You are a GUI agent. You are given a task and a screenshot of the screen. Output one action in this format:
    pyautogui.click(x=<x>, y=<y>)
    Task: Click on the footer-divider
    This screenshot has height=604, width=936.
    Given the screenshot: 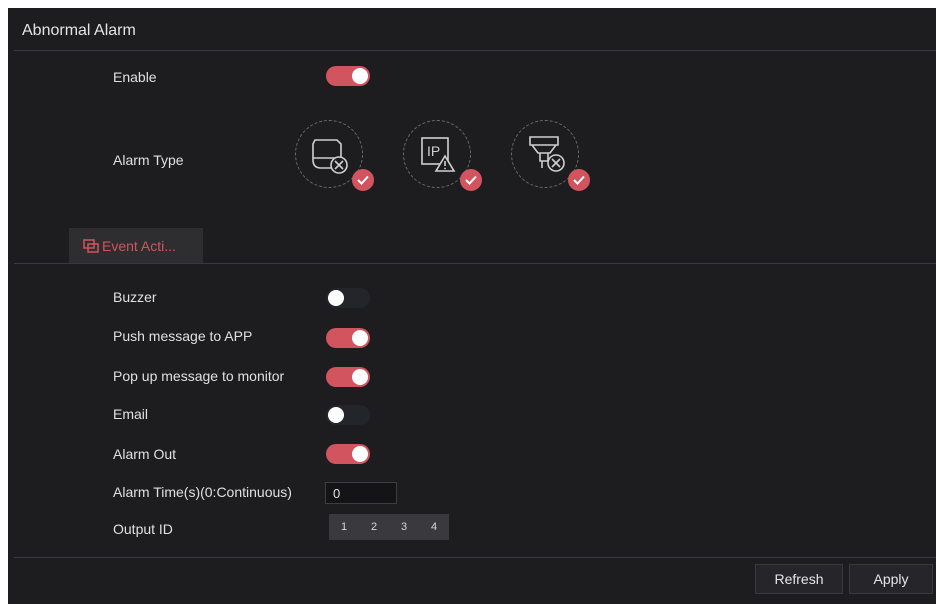 What is the action you would take?
    pyautogui.click(x=475, y=557)
    